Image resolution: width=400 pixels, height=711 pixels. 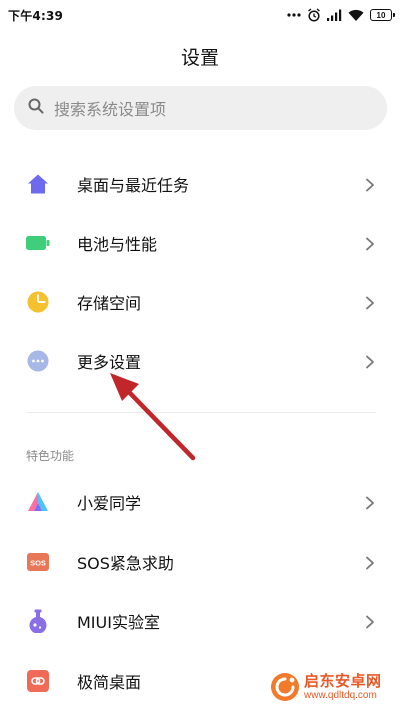 I want to click on svg-text: SOS, so click(x=38, y=563).